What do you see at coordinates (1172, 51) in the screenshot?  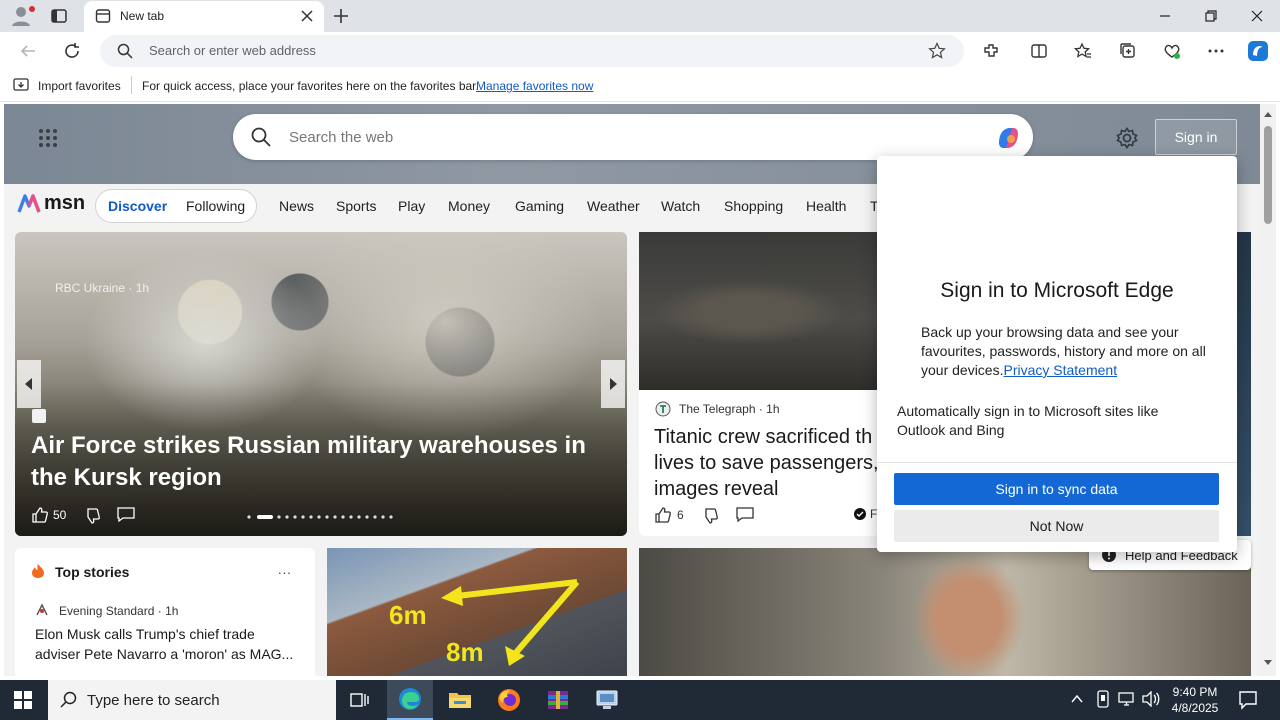 I see `browser-essentials-icon` at bounding box center [1172, 51].